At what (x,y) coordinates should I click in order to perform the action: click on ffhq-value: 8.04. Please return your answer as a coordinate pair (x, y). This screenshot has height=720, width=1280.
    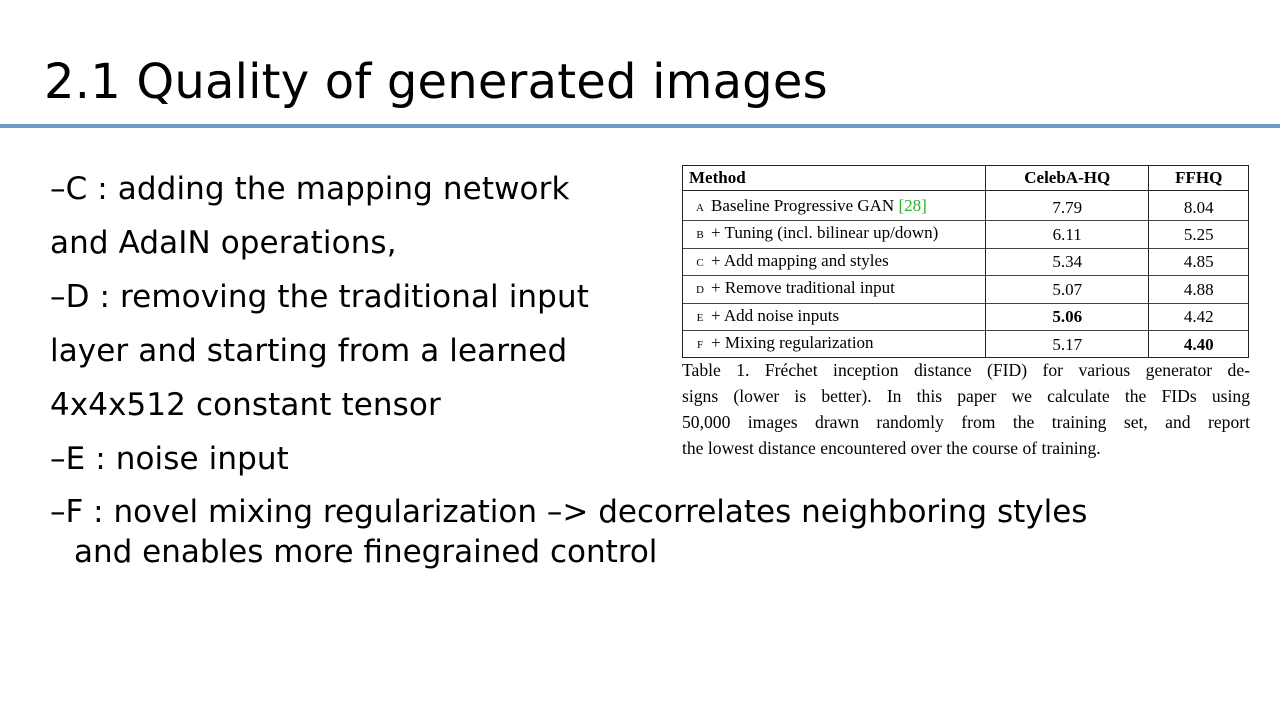
    Looking at the image, I should click on (1198, 205).